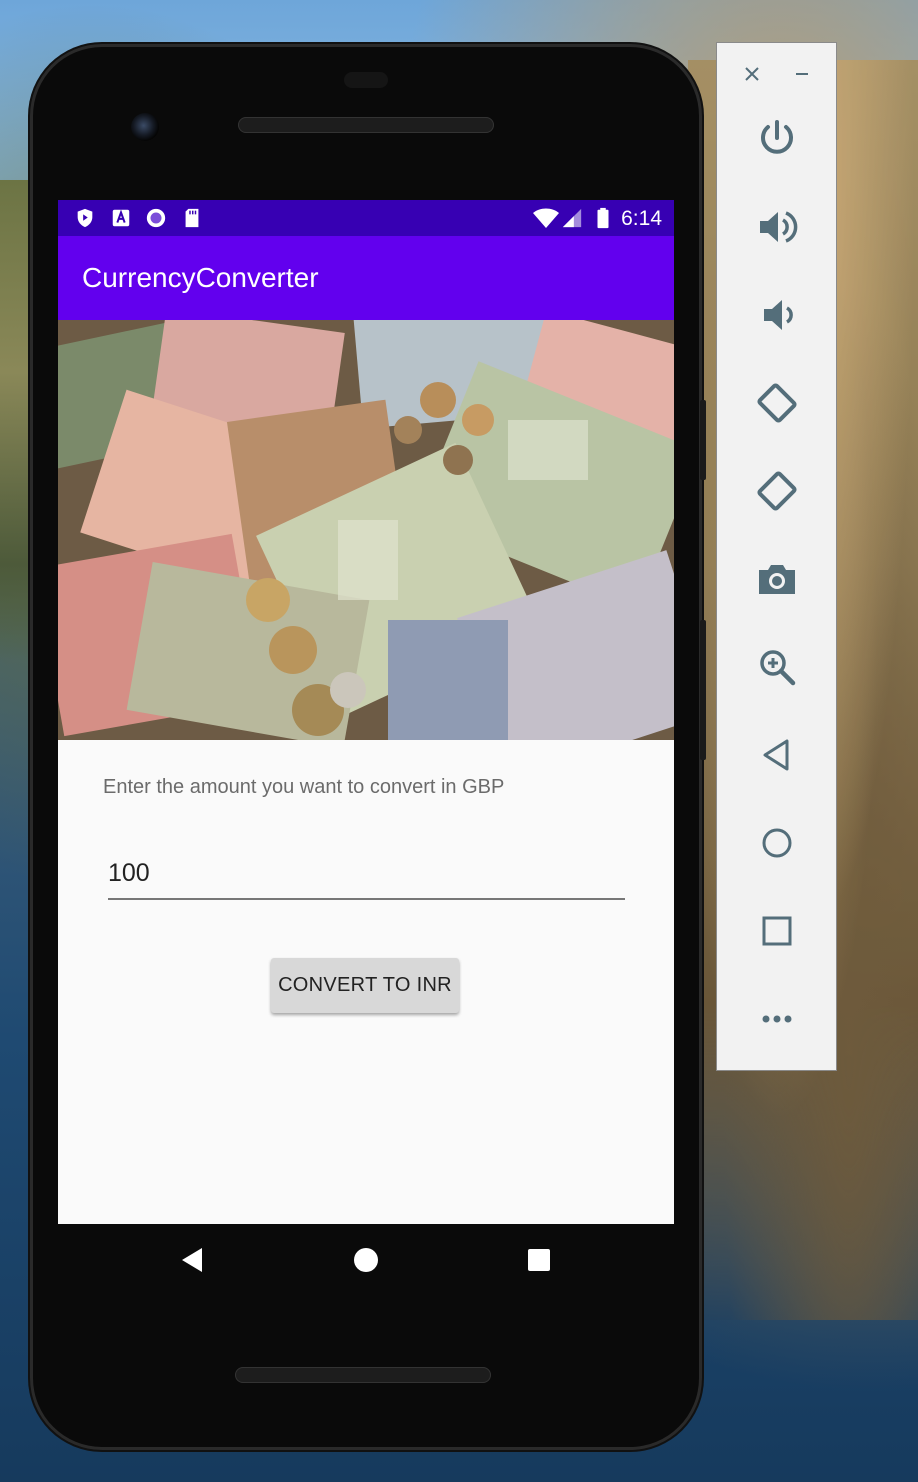 This screenshot has width=918, height=1482. I want to click on recents-icon, so click(539, 1260).